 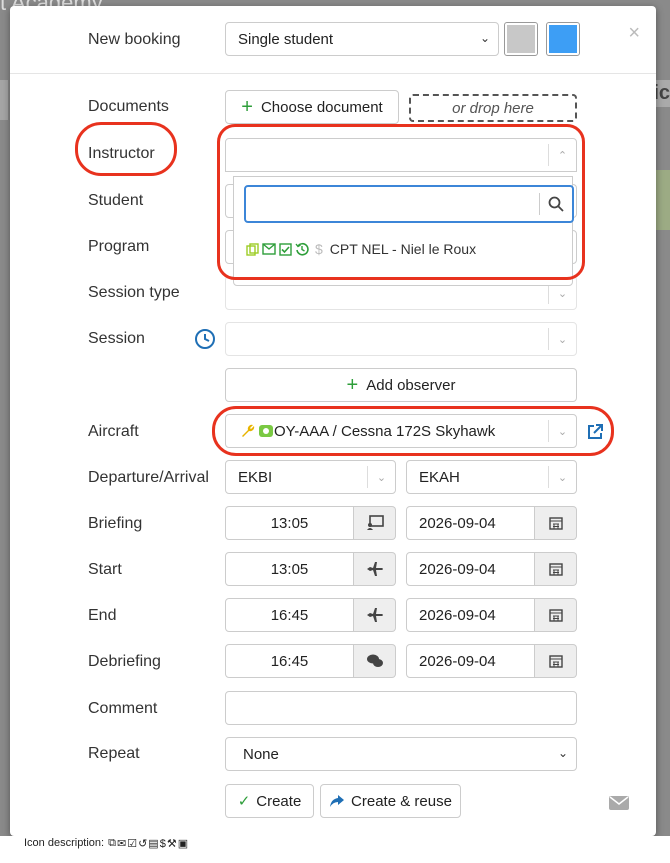 What do you see at coordinates (102, 615) in the screenshot?
I see `end-label: End` at bounding box center [102, 615].